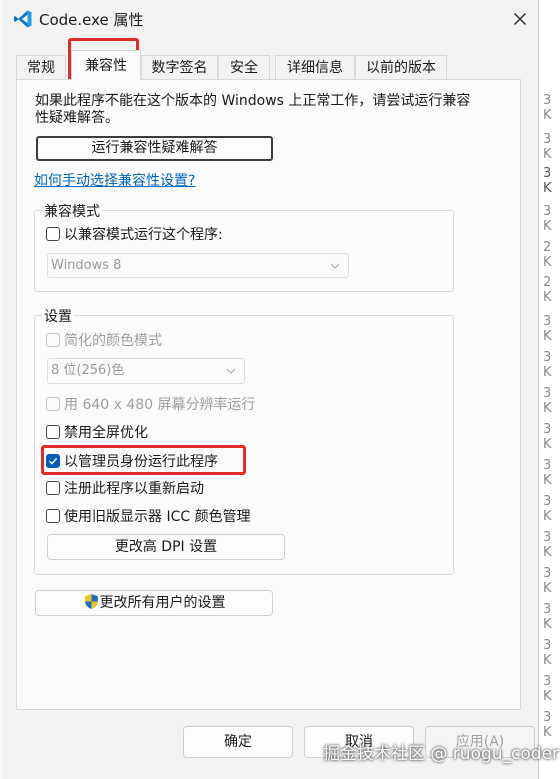  Describe the element at coordinates (238, 742) in the screenshot. I see `ok-button: 确定` at that location.